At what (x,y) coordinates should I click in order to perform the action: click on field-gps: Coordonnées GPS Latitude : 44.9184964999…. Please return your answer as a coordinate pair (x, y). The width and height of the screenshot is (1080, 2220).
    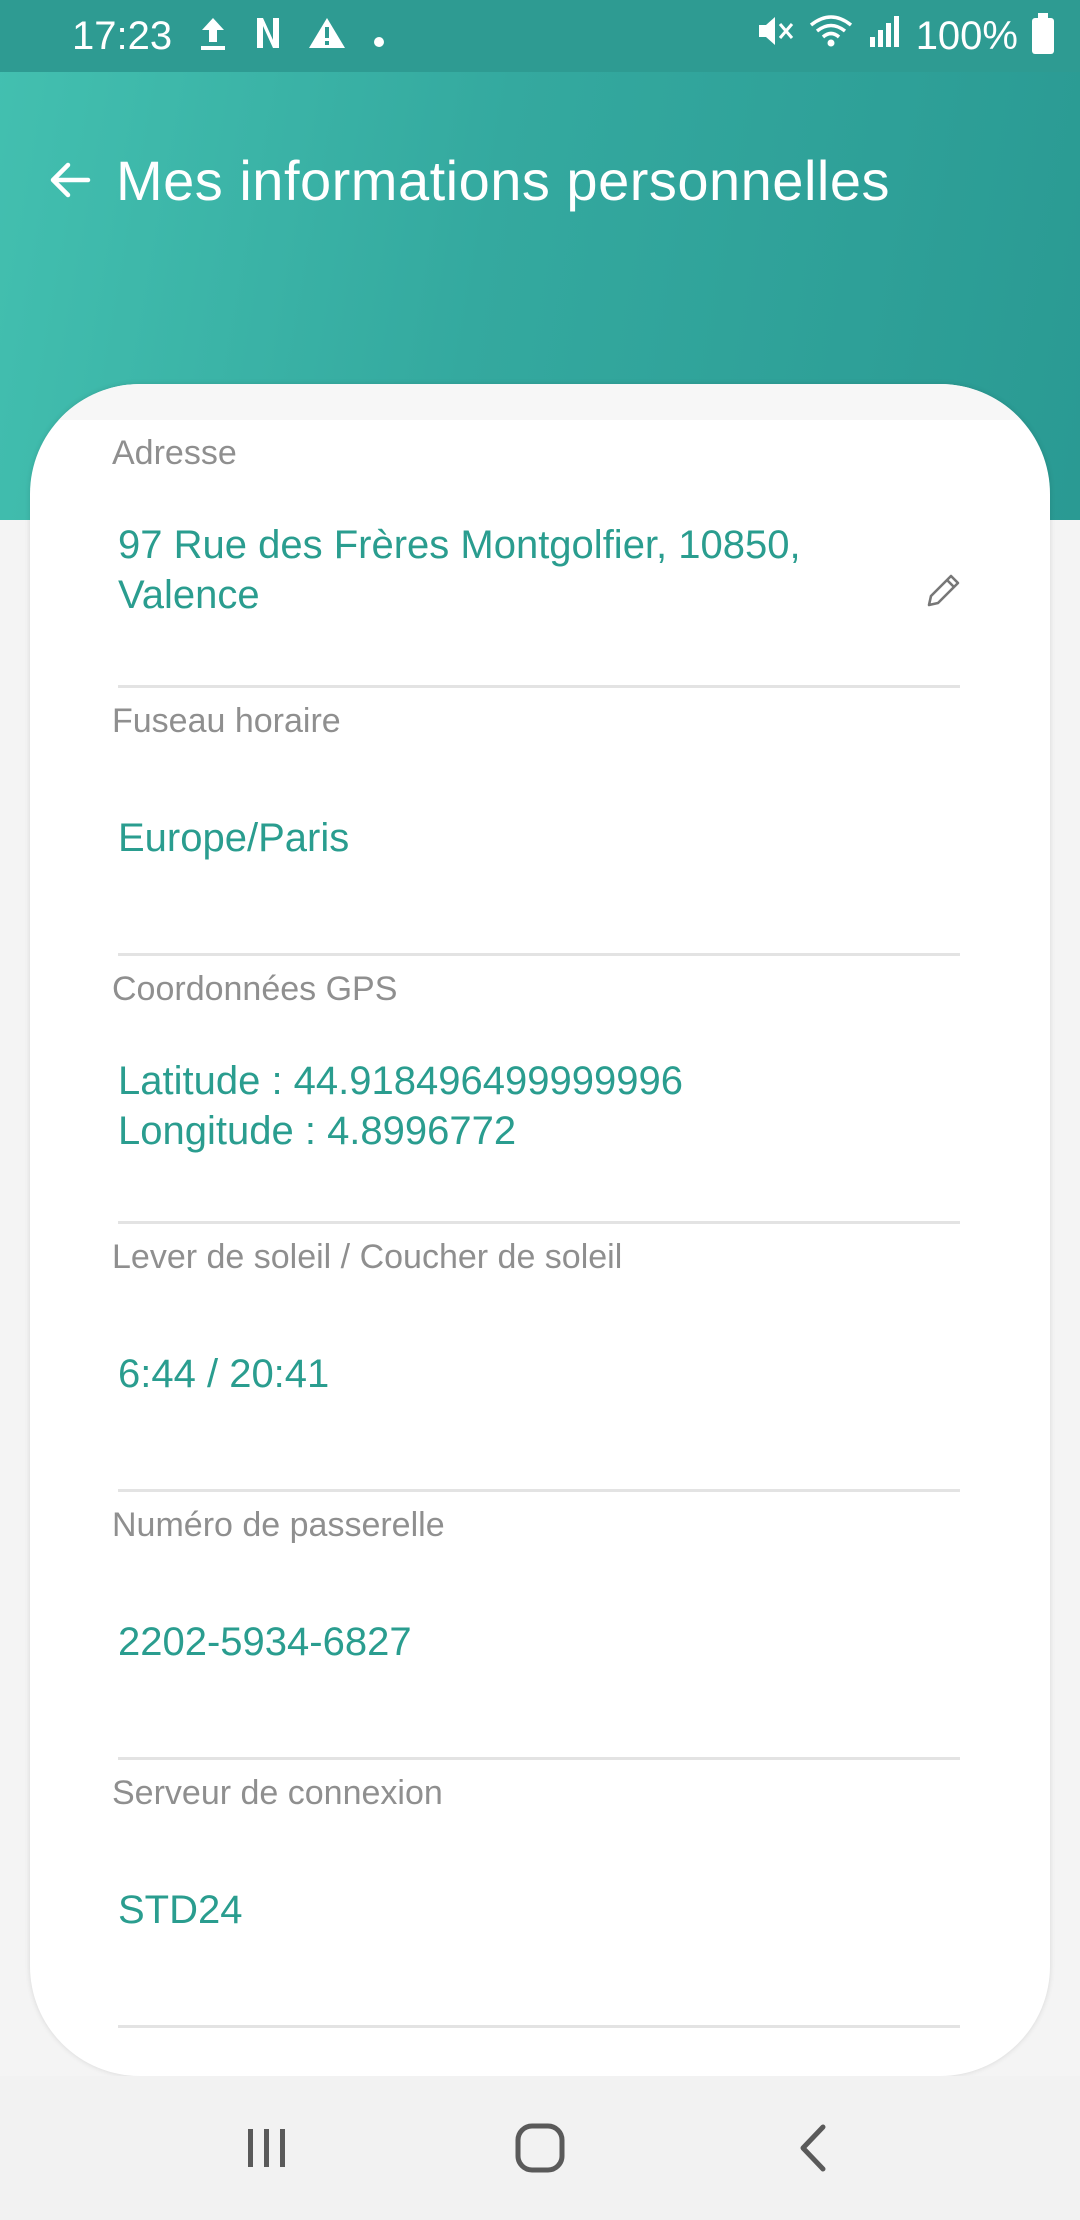
    Looking at the image, I should click on (536, 1090).